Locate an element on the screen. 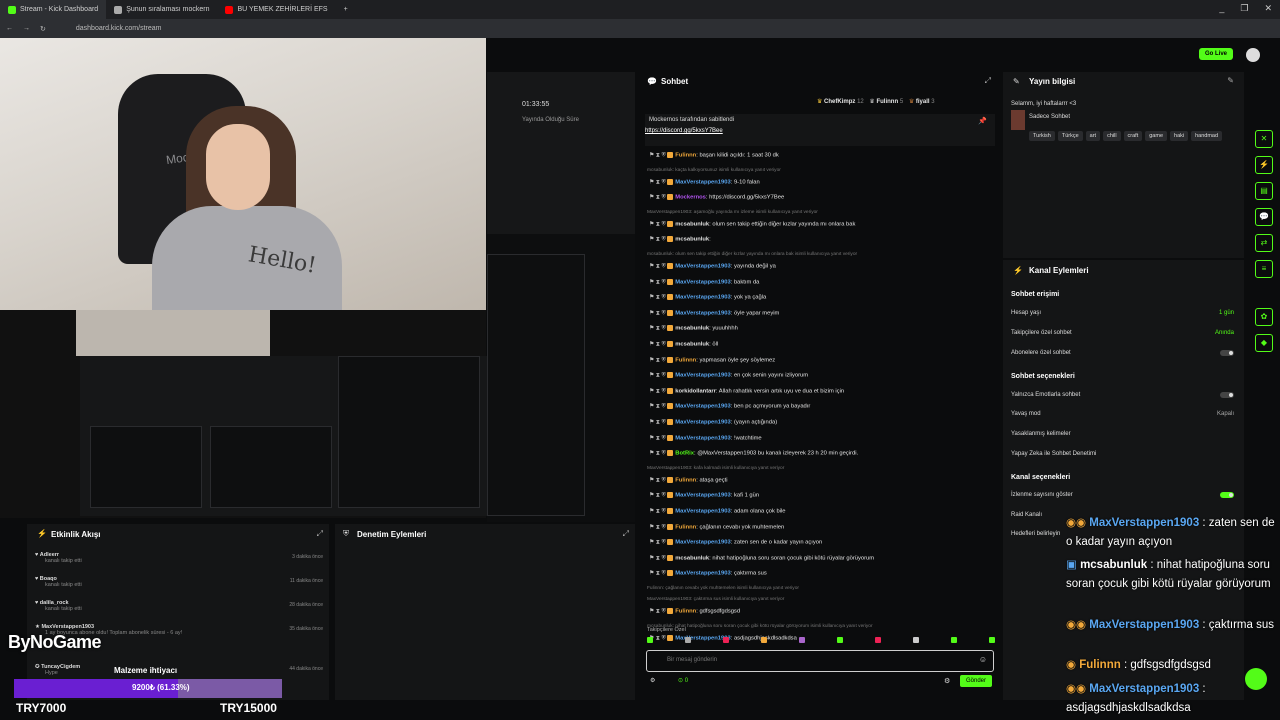 This screenshot has height=720, width=1280. chat-message: ⚑ ⧗ ⛨ MaxVerstappen1903: çaktırma sus is located at coordinates (708, 574).